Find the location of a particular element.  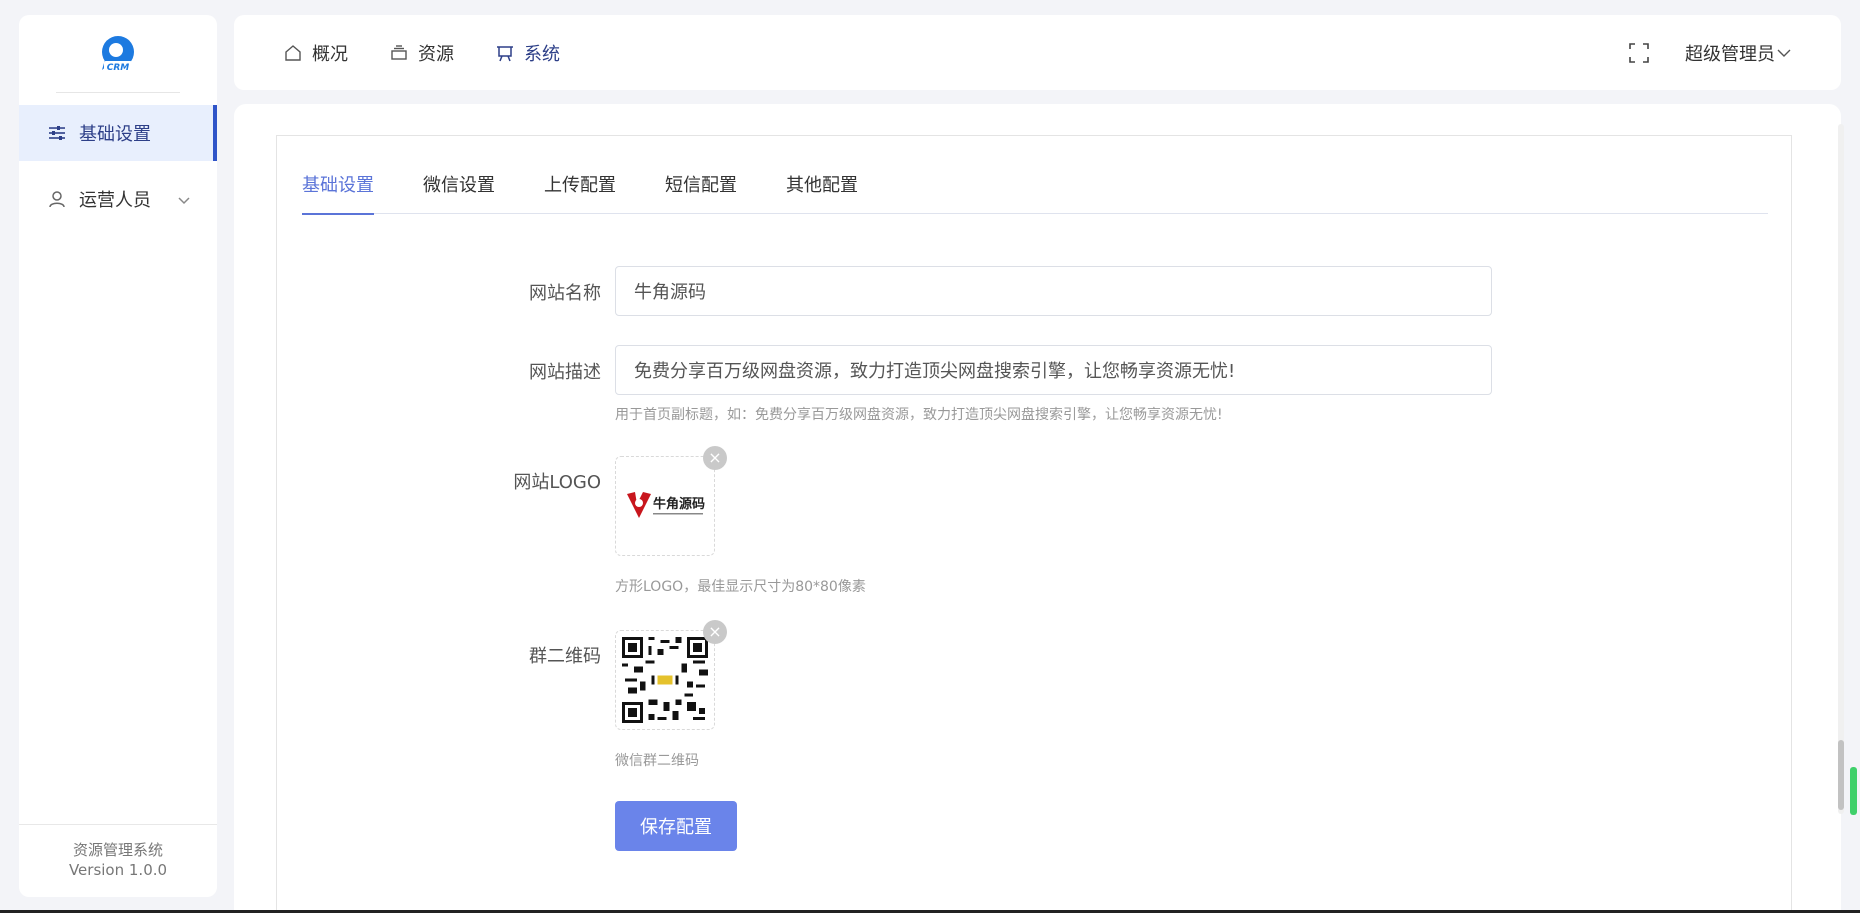

qr-code-hint: 微信群二维码 is located at coordinates (657, 761).